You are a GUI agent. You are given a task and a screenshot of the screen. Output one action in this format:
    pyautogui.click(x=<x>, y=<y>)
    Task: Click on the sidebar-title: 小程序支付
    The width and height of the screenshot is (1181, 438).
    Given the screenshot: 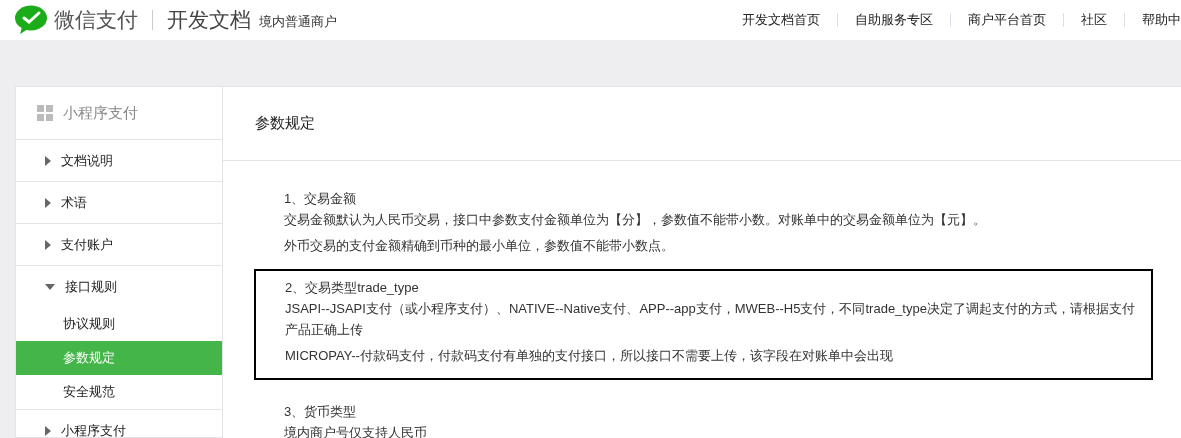 What is the action you would take?
    pyautogui.click(x=100, y=112)
    